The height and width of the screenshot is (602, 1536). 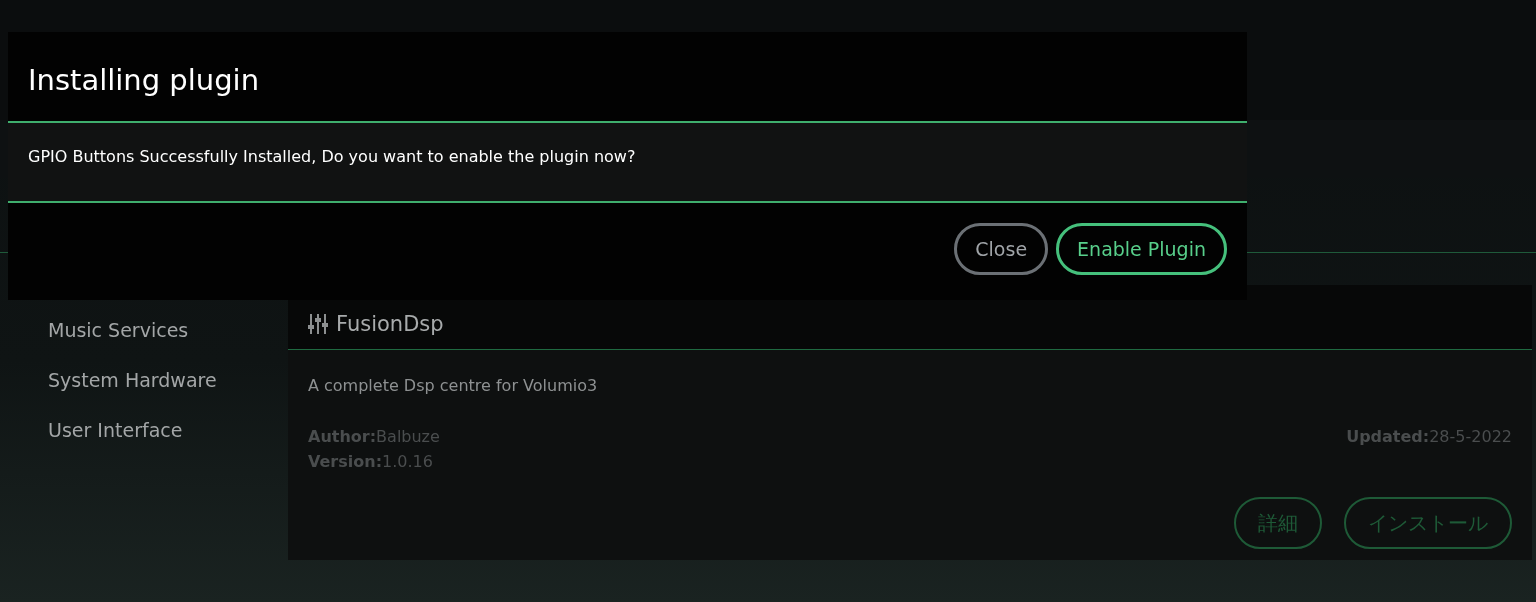 What do you see at coordinates (318, 324) in the screenshot?
I see `sliders-icon` at bounding box center [318, 324].